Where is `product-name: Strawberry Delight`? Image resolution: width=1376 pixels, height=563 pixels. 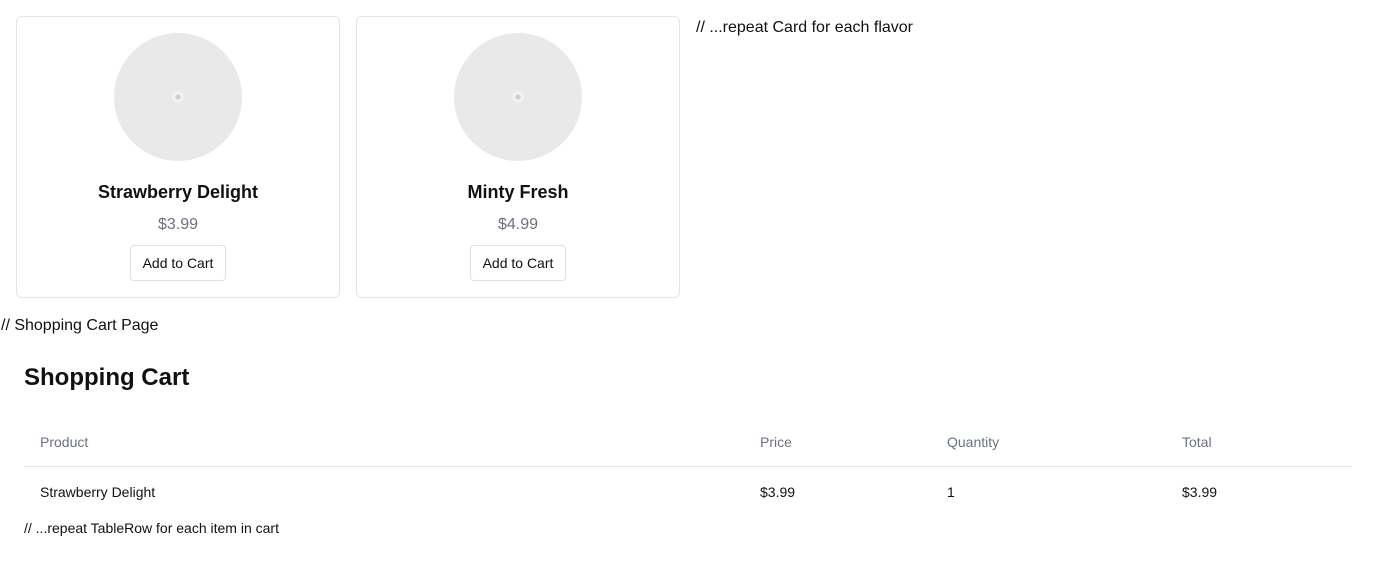
product-name: Strawberry Delight is located at coordinates (178, 192).